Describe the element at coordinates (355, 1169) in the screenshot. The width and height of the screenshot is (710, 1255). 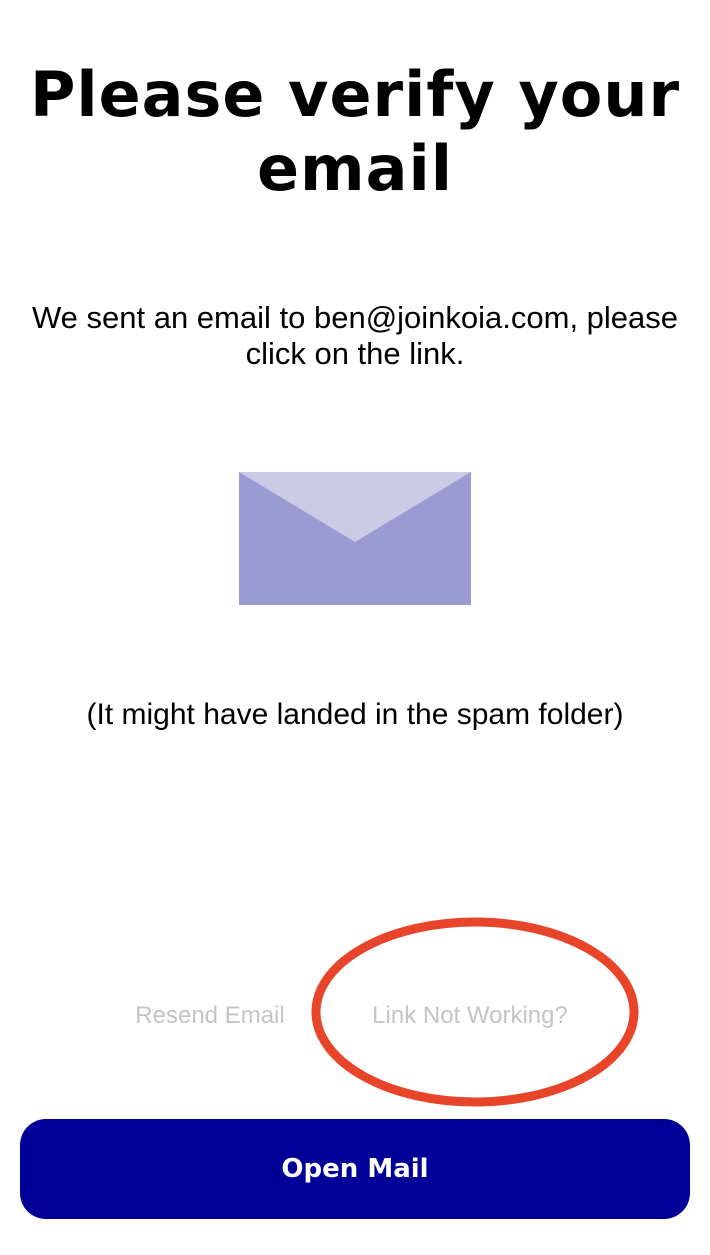
I see `open-mail-button: Open Mail` at that location.